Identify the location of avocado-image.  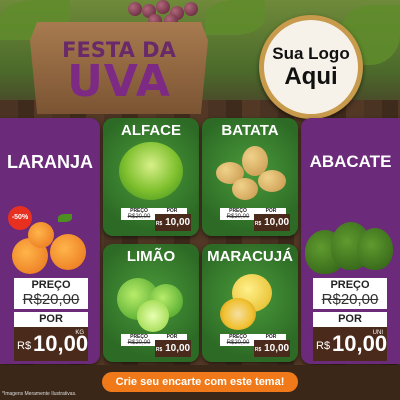
(375, 249).